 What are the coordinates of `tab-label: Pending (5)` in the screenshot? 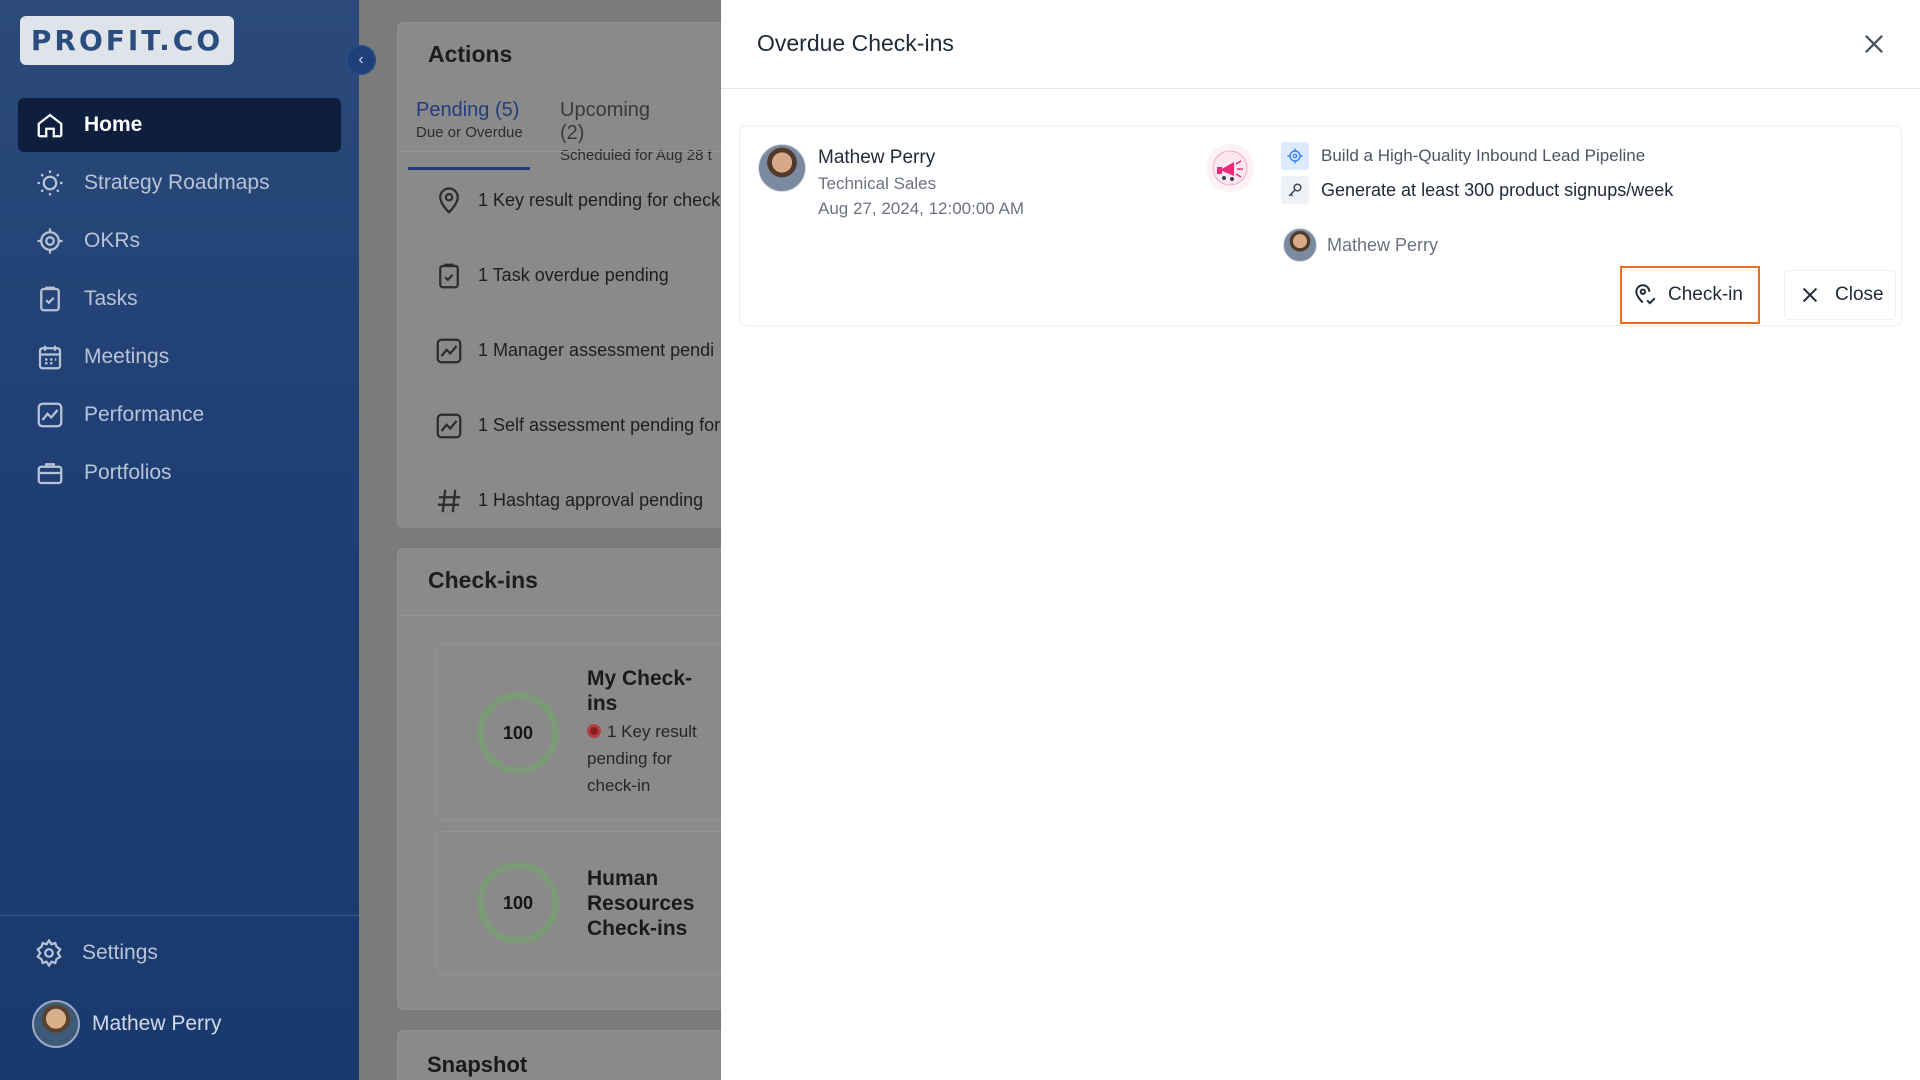 It's located at (468, 110).